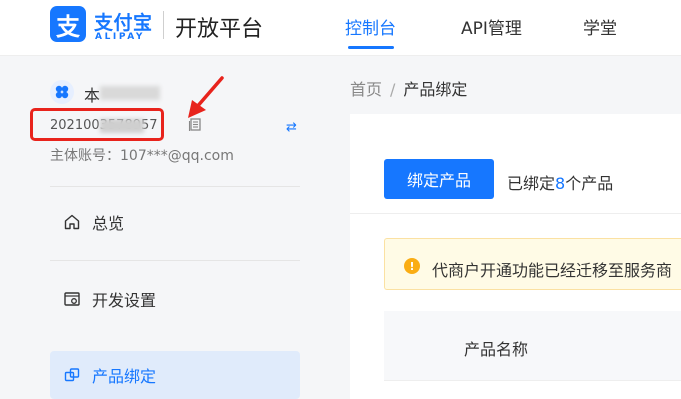 The width and height of the screenshot is (681, 399). I want to click on breadcrumb-current: 产品绑定, so click(435, 89).